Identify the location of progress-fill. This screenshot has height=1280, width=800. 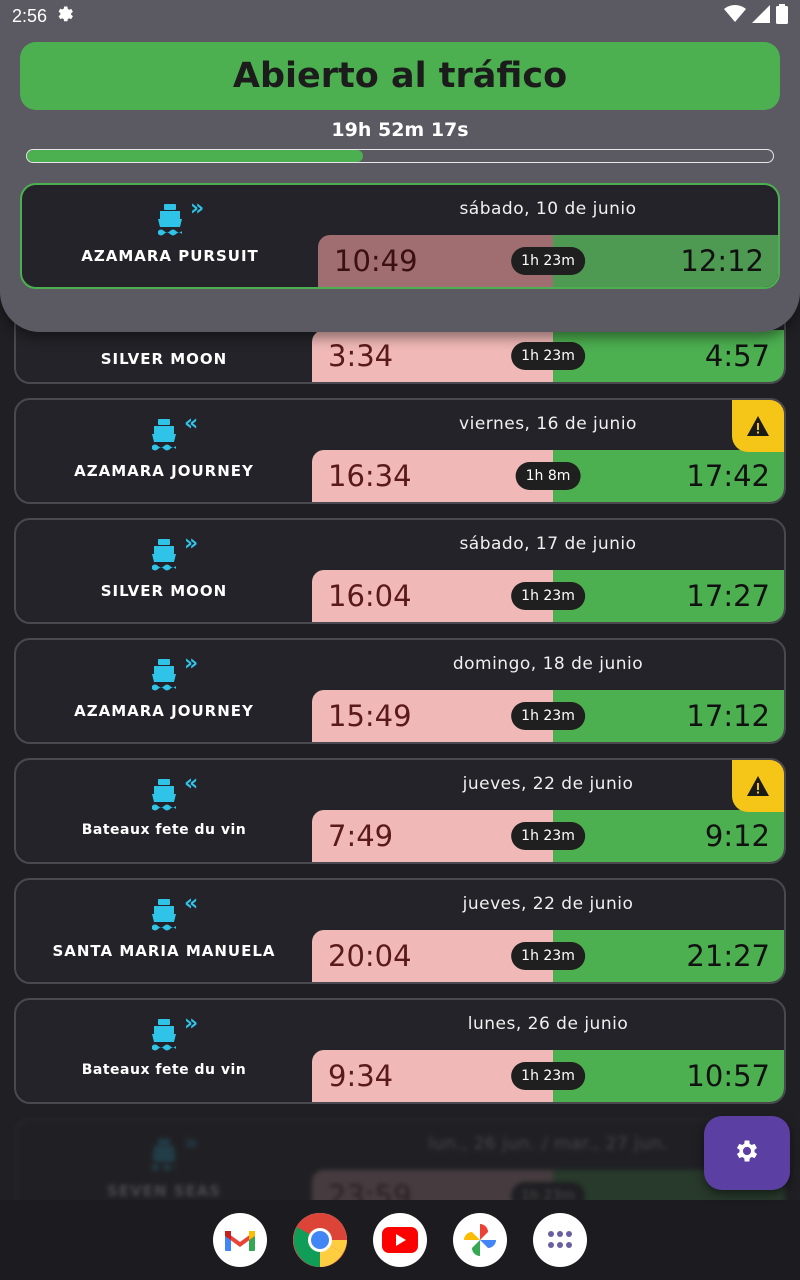
(195, 156).